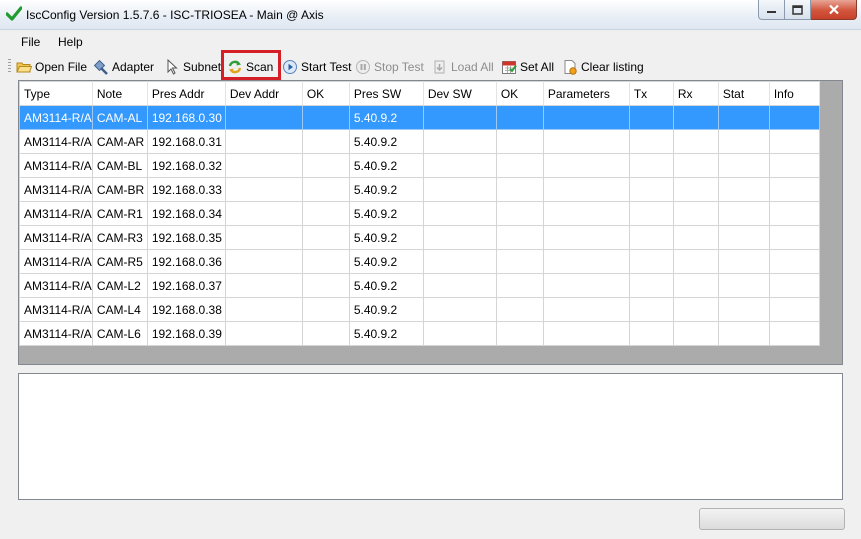 This screenshot has height=539, width=861. What do you see at coordinates (399, 66) in the screenshot?
I see `stop-test-label: Stop Test` at bounding box center [399, 66].